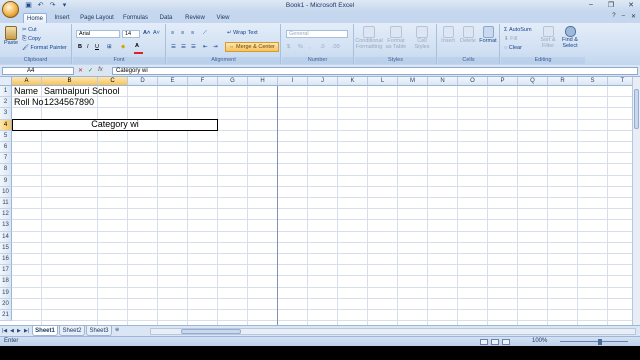 This screenshot has width=640, height=360. I want to click on cell-a2: Roll No, so click(29, 102).